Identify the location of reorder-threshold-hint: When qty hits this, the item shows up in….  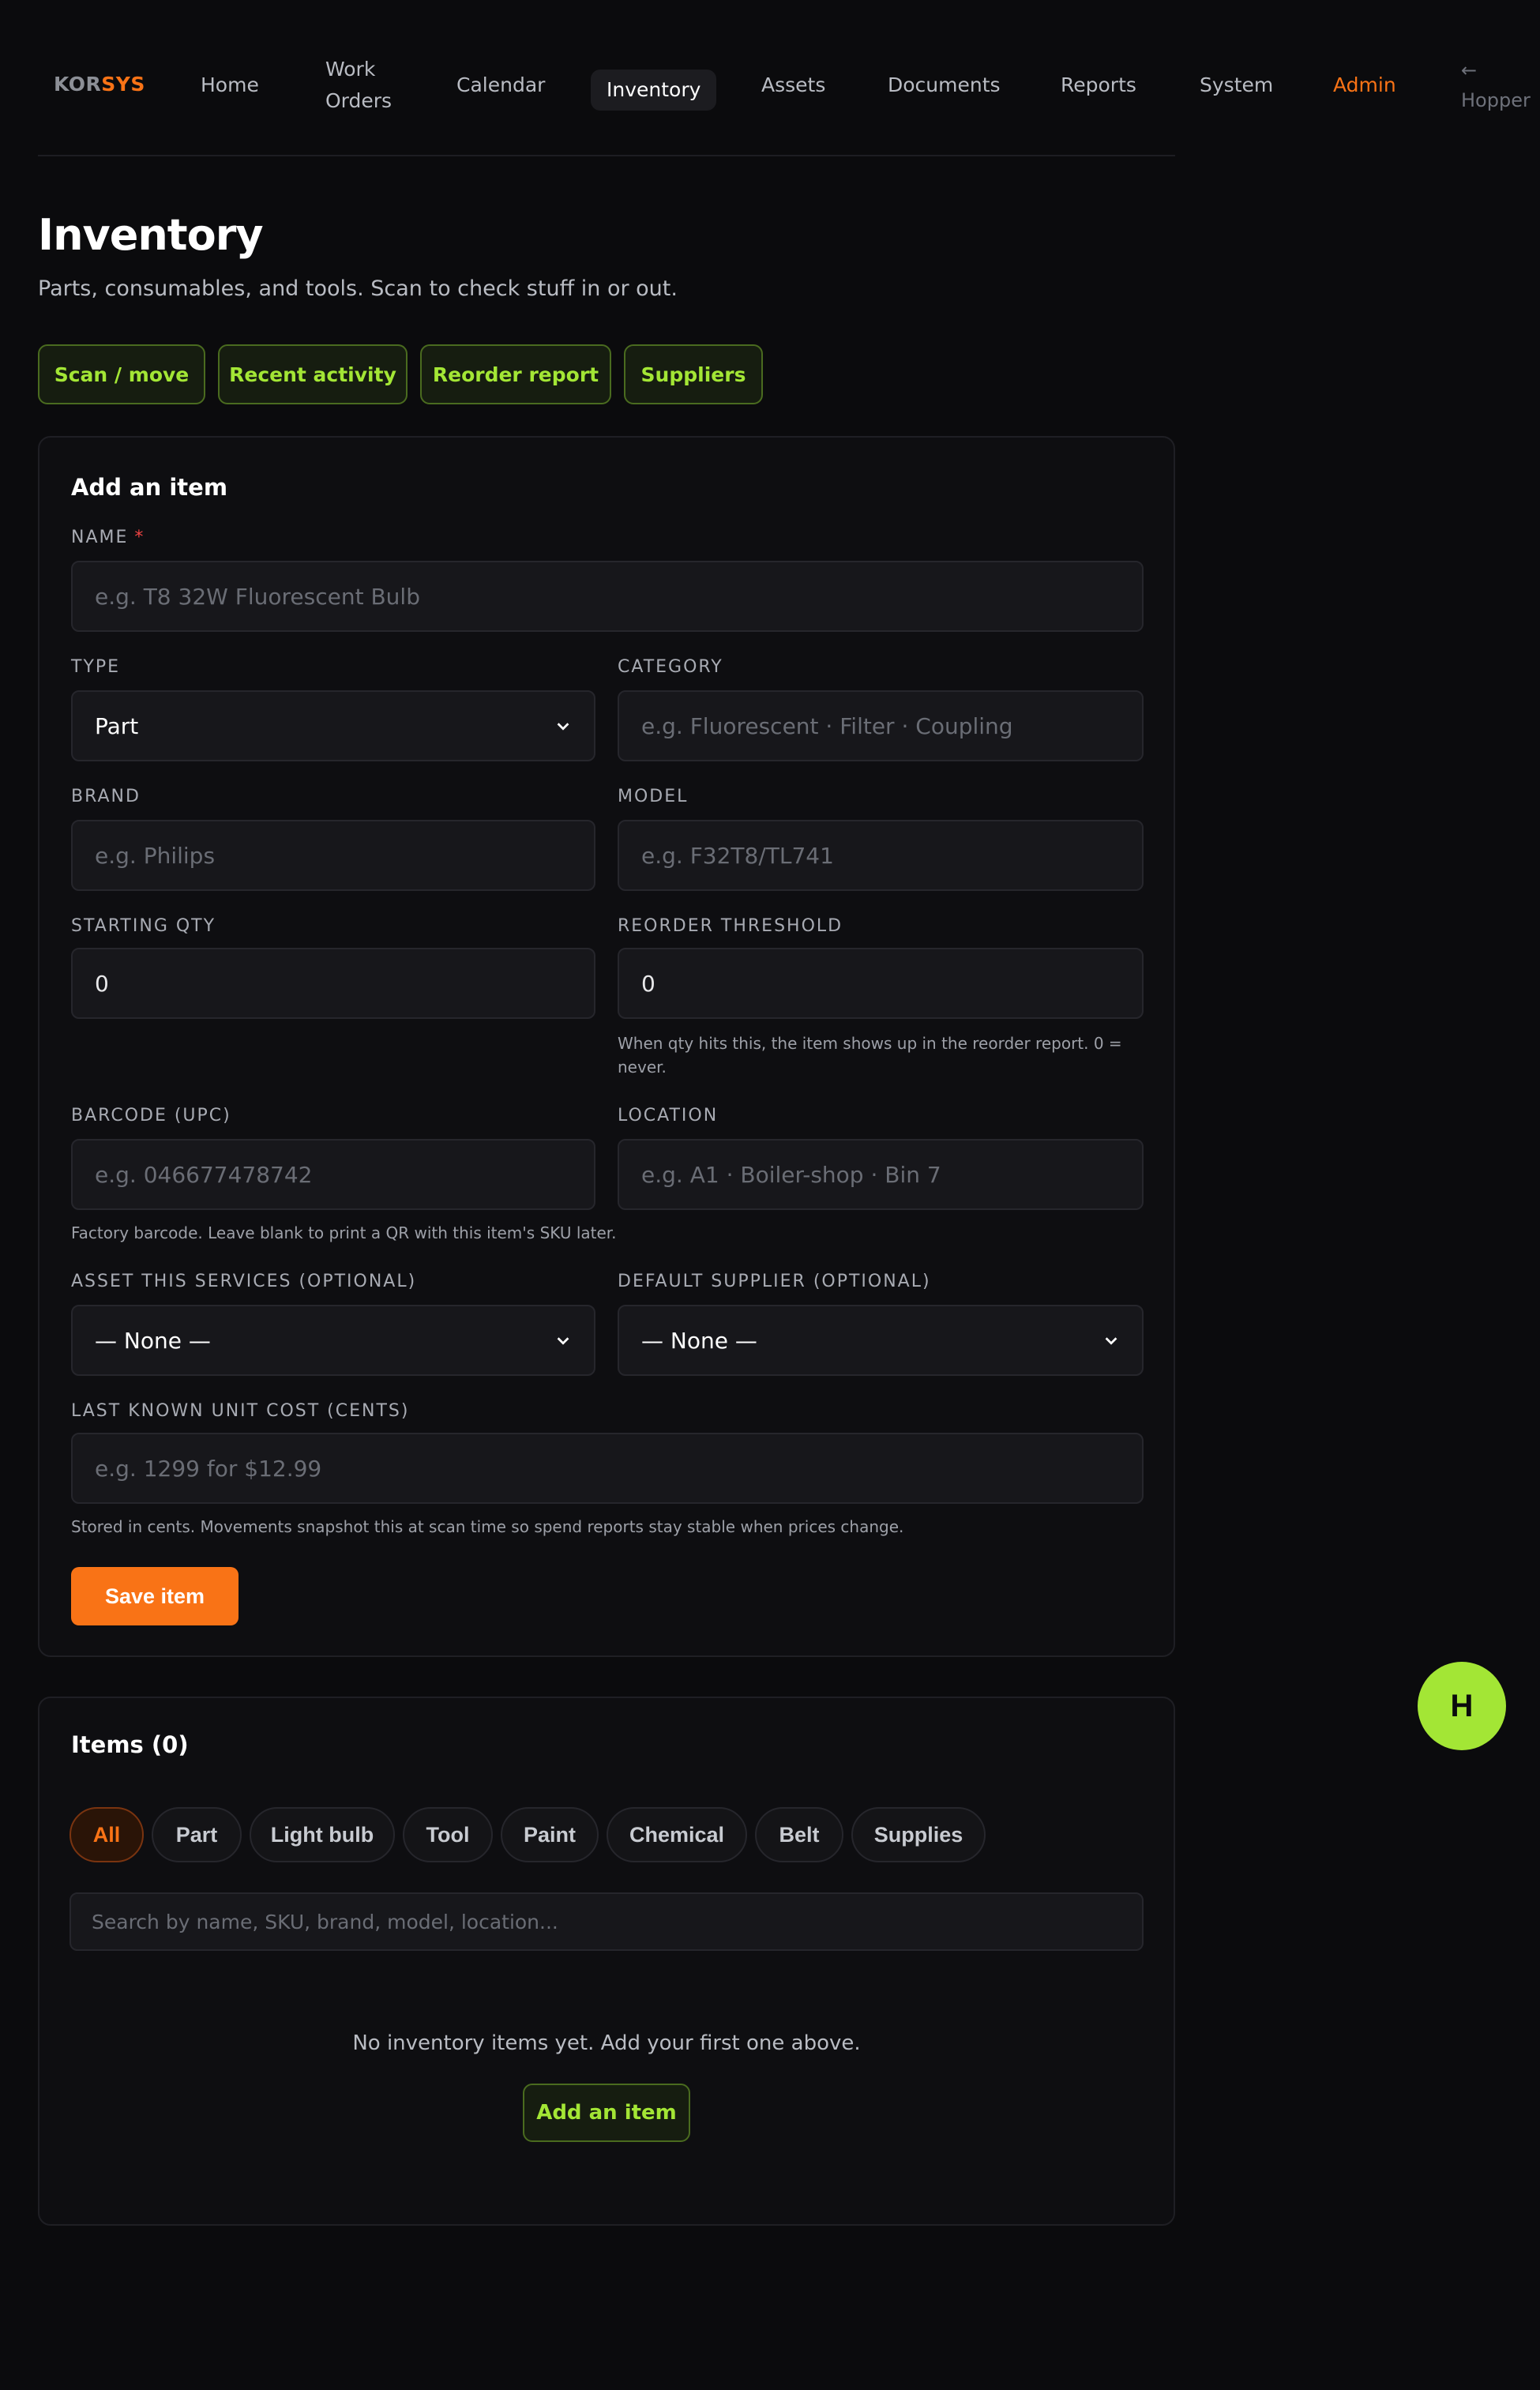
(878, 1055).